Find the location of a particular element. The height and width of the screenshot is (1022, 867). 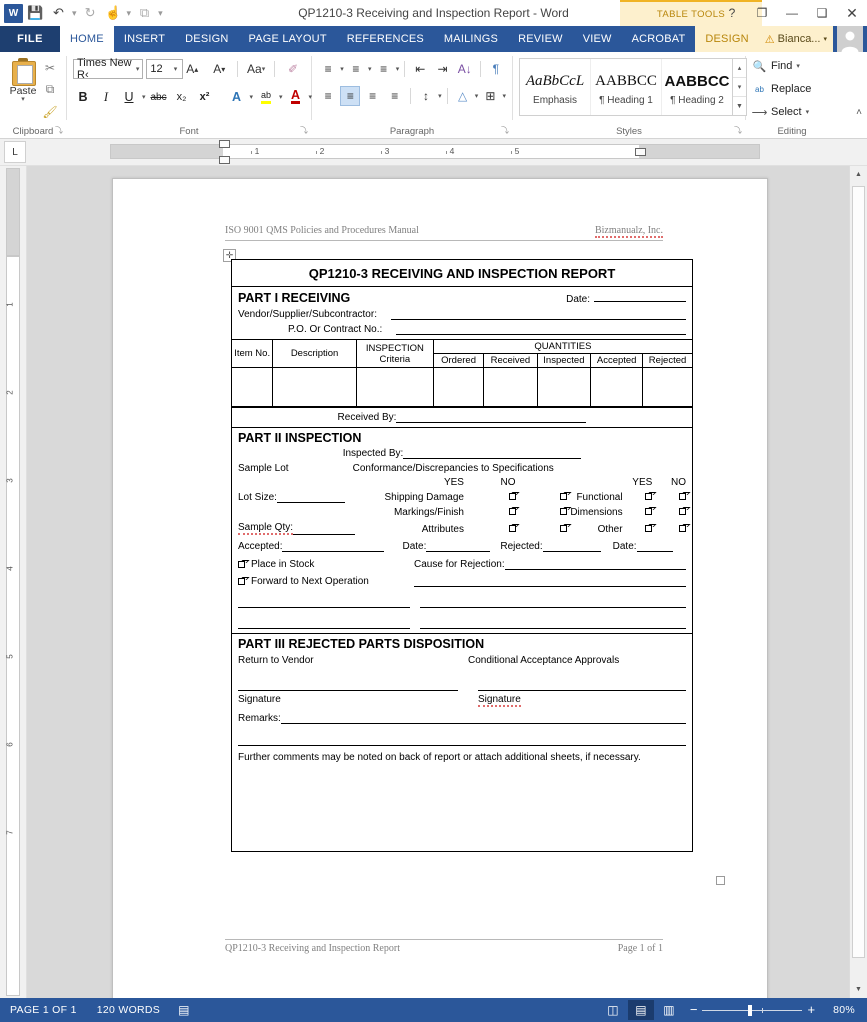

highlight-dropdown-icon: ▾ is located at coordinates (281, 97).